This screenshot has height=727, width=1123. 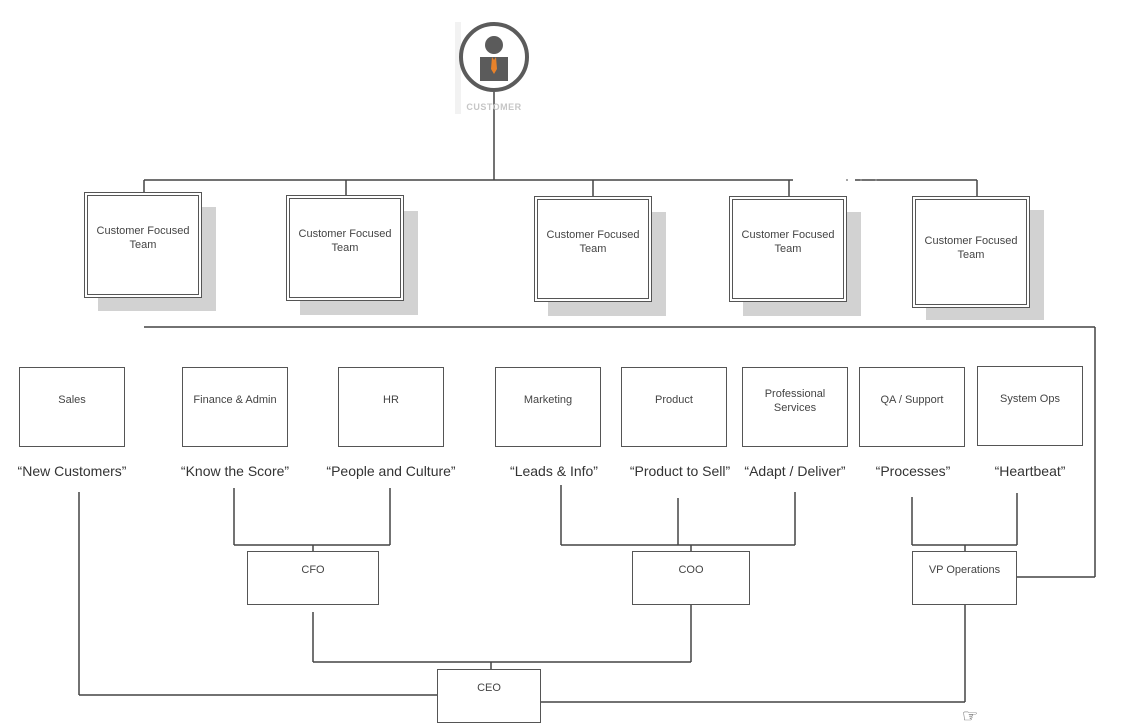 What do you see at coordinates (912, 400) in the screenshot?
I see `department-name: QA / Support` at bounding box center [912, 400].